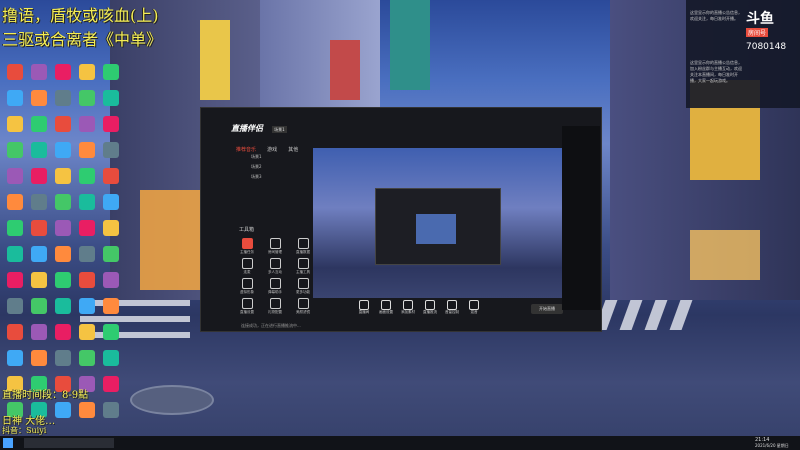 This screenshot has width=800, height=450. Describe the element at coordinates (247, 286) in the screenshot. I see `tool-button: 虚拟形象` at that location.